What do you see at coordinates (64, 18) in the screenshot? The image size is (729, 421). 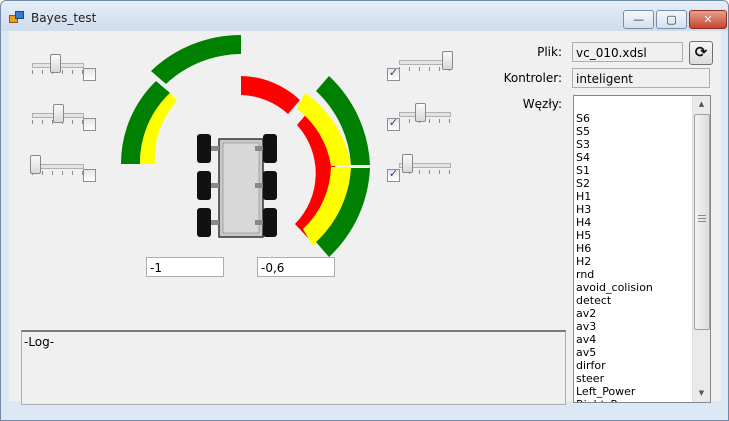 I see `window-title: Bayes_test` at bounding box center [64, 18].